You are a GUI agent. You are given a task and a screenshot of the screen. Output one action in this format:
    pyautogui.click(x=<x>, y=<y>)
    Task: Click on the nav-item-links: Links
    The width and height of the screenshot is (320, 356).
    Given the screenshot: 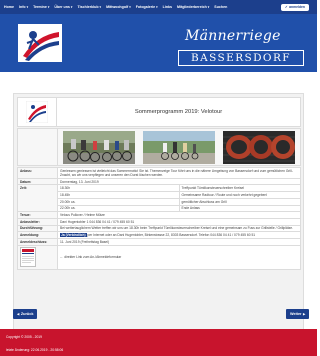 What is the action you would take?
    pyautogui.click(x=167, y=7)
    